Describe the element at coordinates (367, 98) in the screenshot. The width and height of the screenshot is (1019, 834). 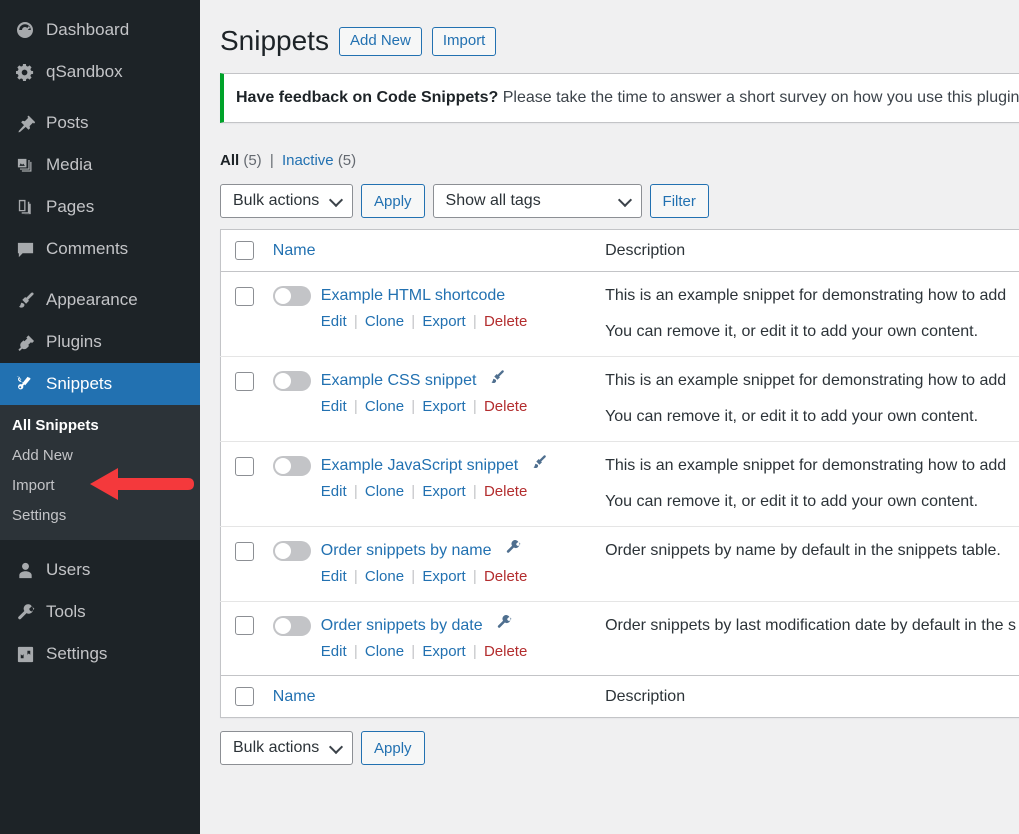
I see `notice-strong: Have feedback on Code Snippets?` at that location.